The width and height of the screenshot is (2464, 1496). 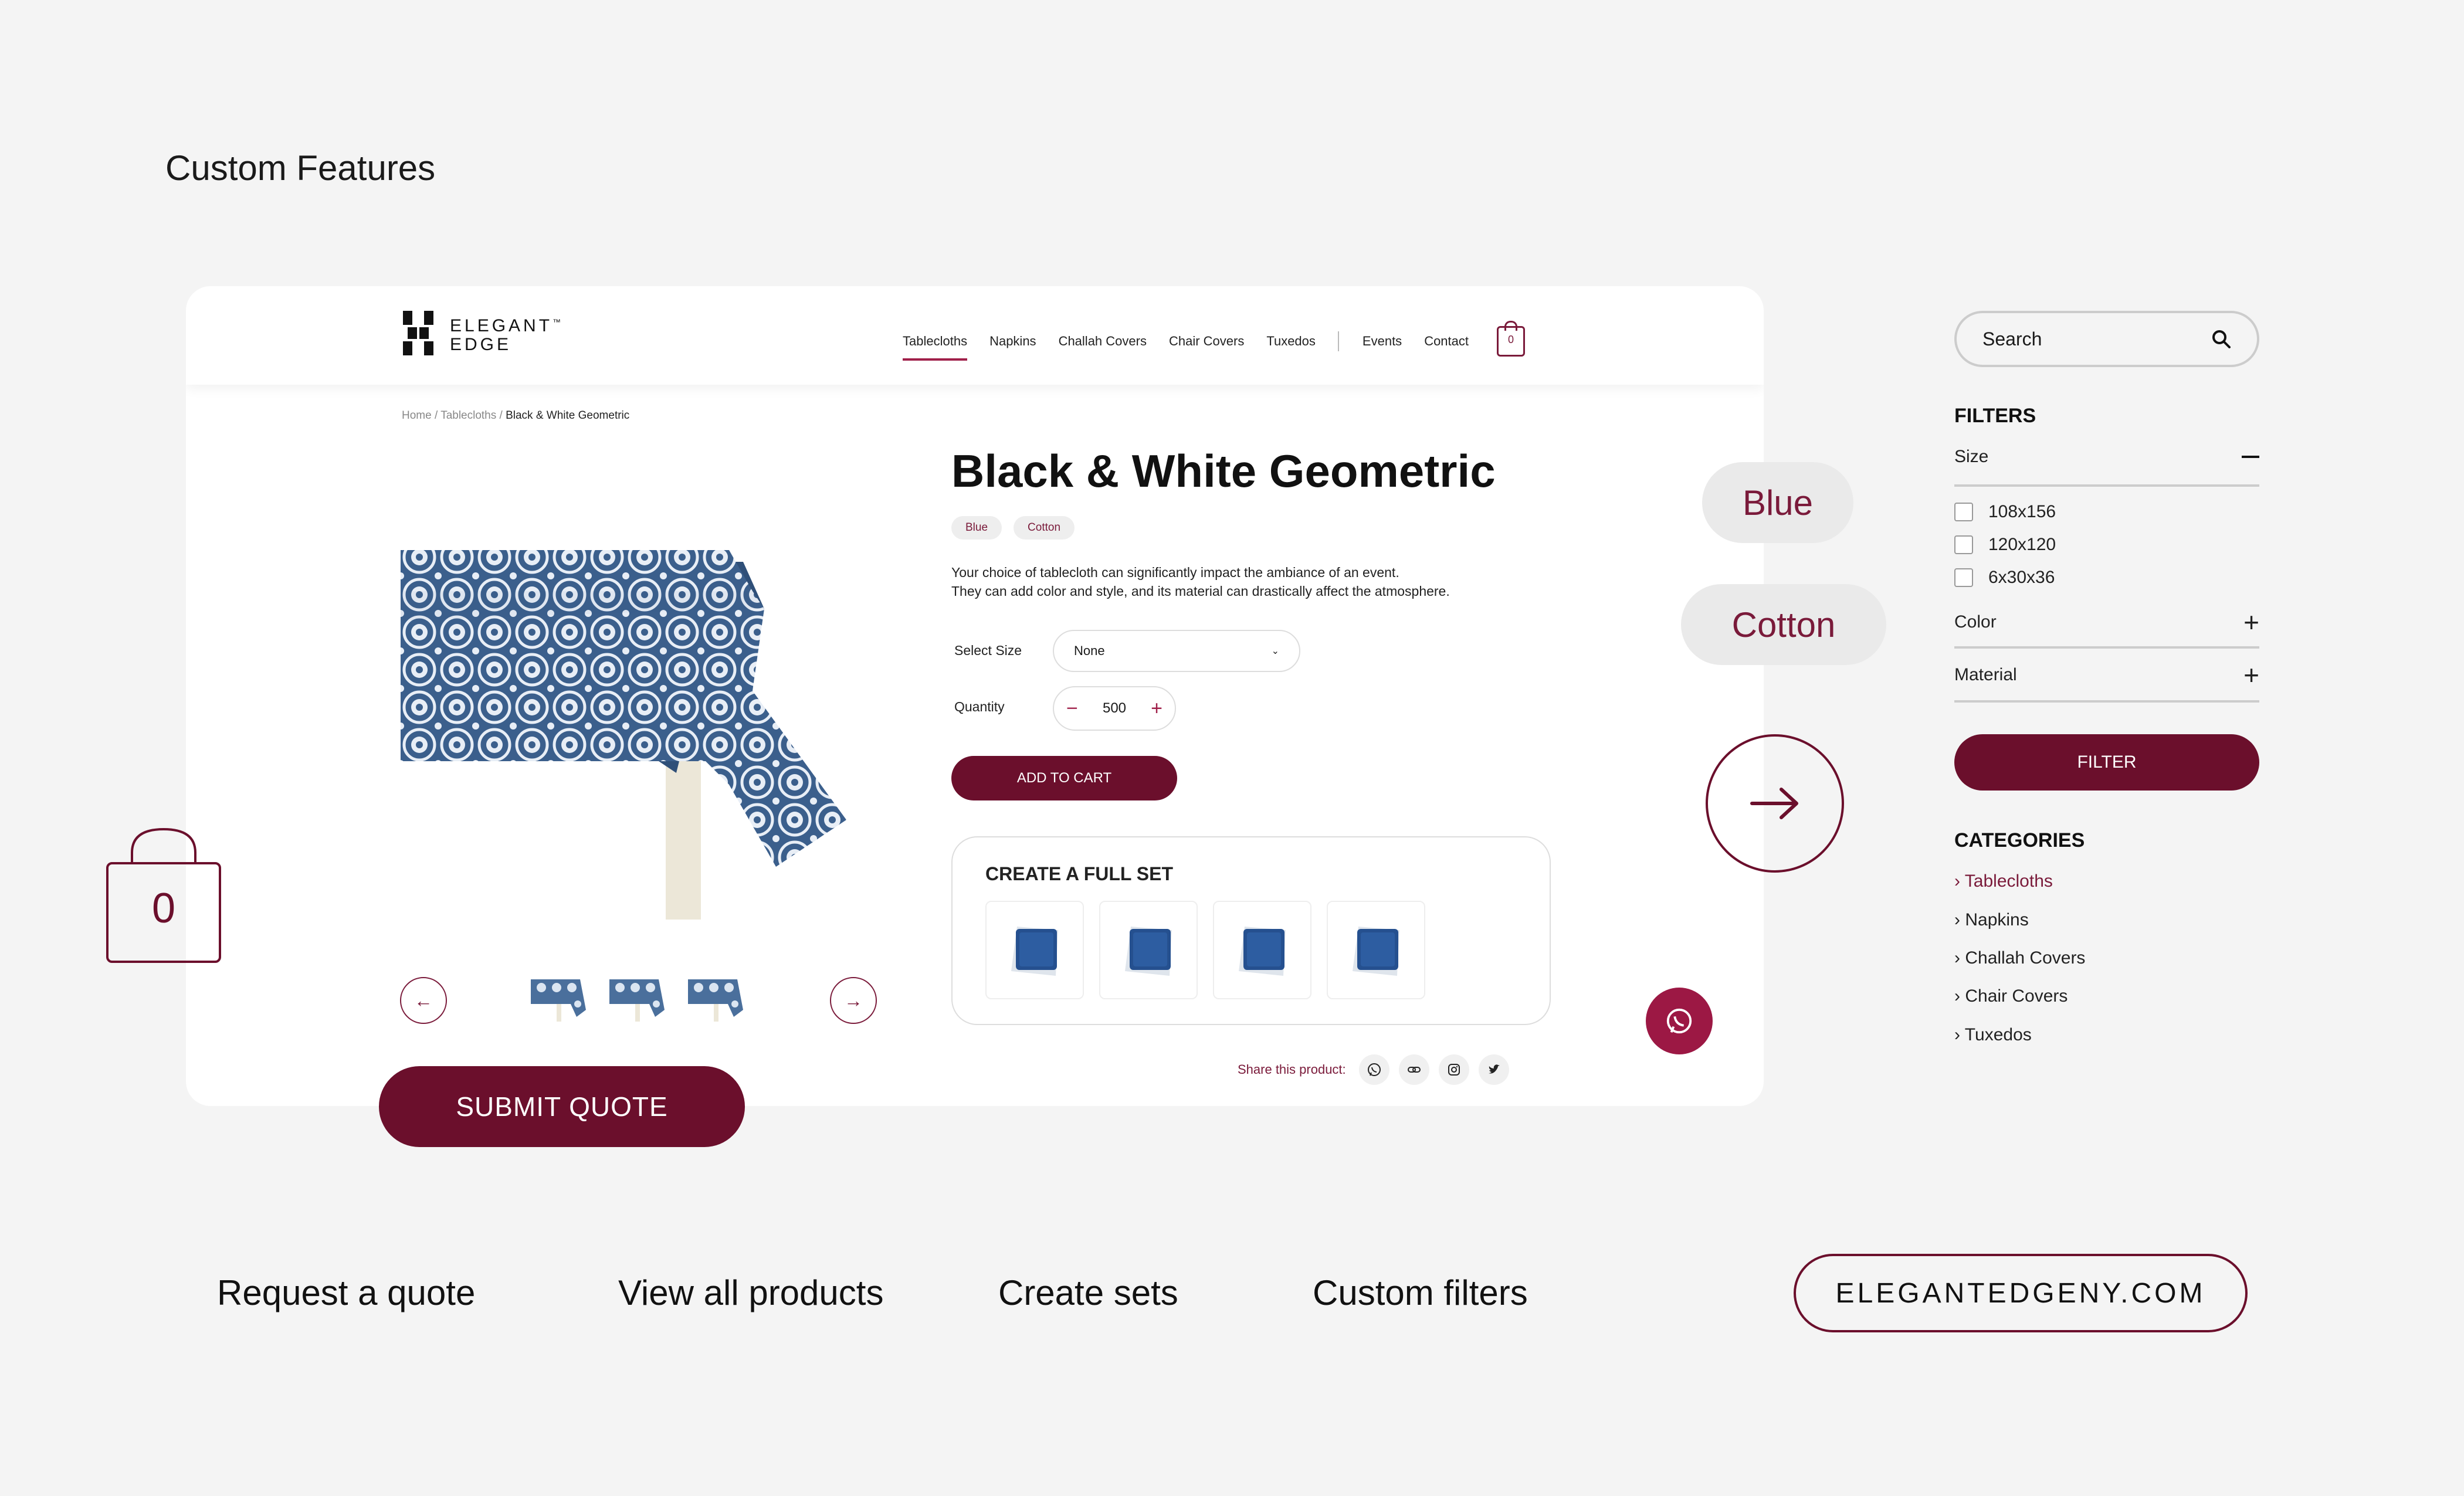 What do you see at coordinates (2019, 840) in the screenshot?
I see `categories-title: CATEGORIES` at bounding box center [2019, 840].